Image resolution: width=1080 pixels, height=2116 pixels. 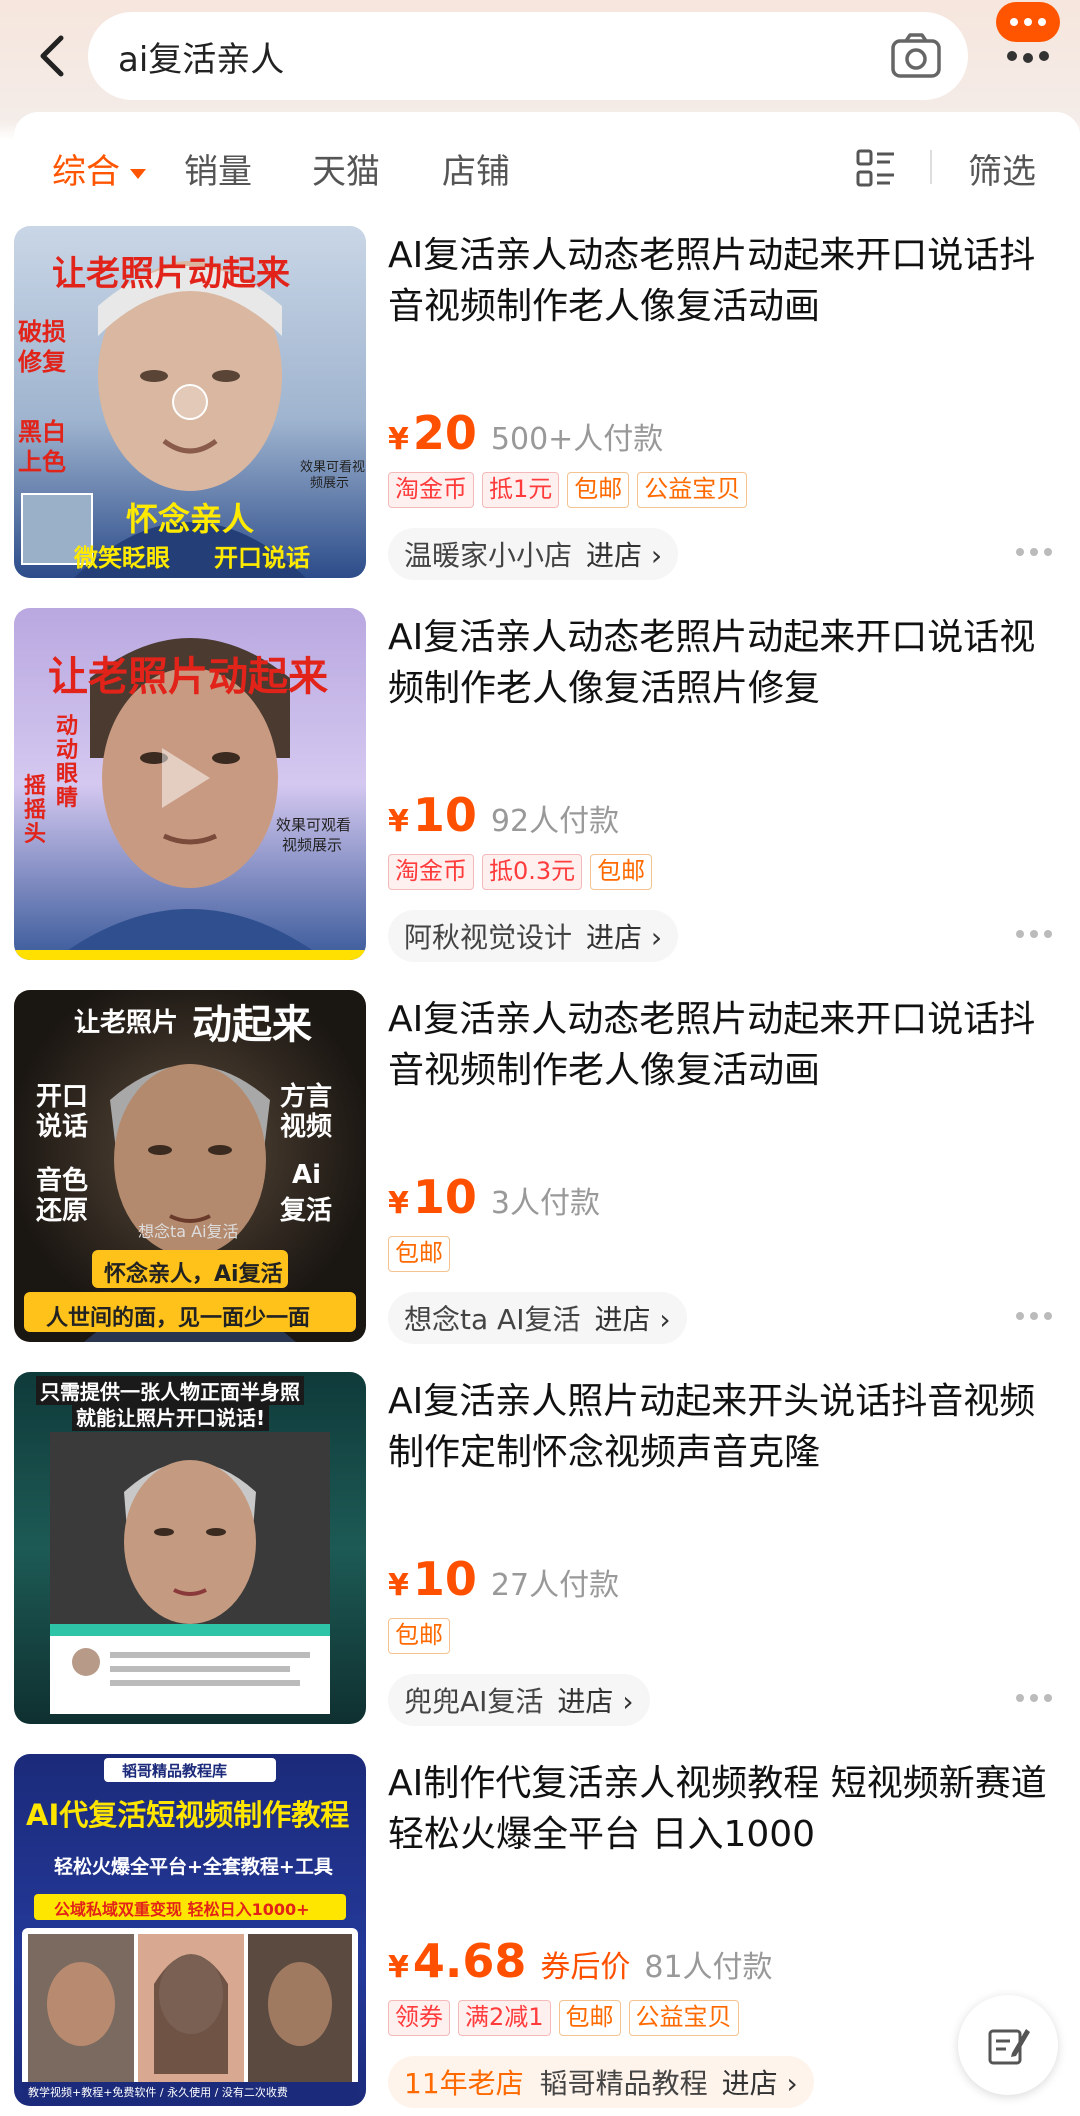 What do you see at coordinates (931, 167) in the screenshot?
I see `divider` at bounding box center [931, 167].